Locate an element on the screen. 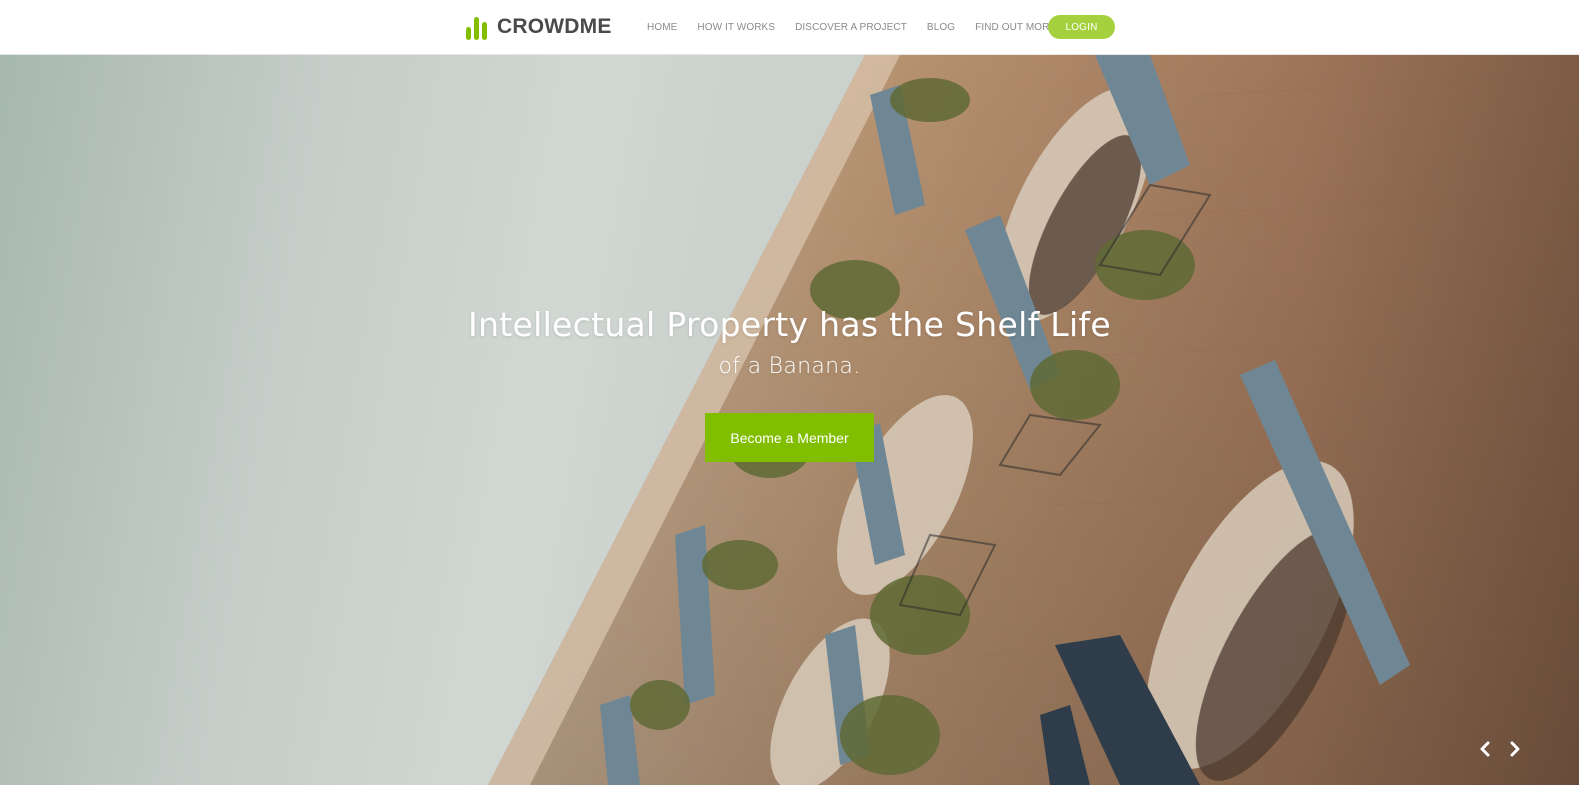 The image size is (1579, 785). hero-subtitle: of a Banana. is located at coordinates (789, 366).